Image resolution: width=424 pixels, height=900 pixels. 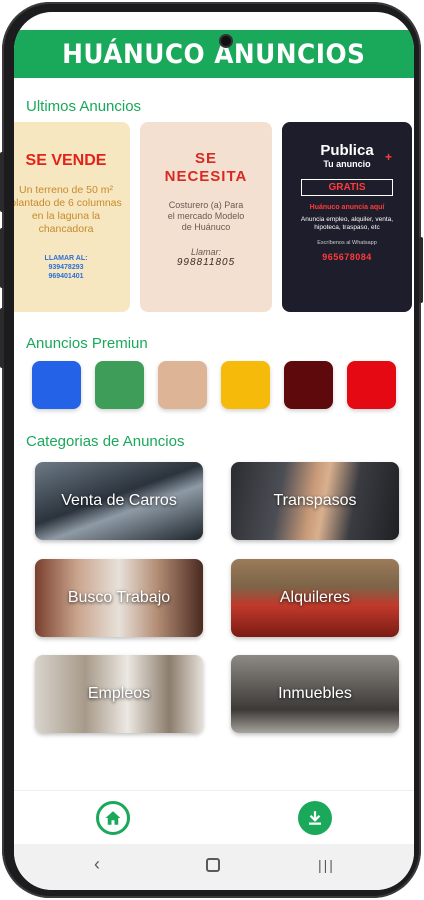 I want to click on category-label: Empleos, so click(x=119, y=693).